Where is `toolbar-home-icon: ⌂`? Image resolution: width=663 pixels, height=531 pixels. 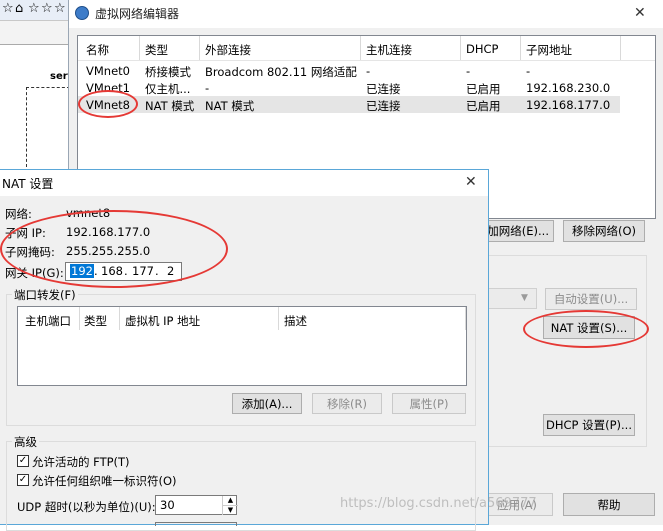
toolbar-home-icon: ⌂ is located at coordinates (19, 8).